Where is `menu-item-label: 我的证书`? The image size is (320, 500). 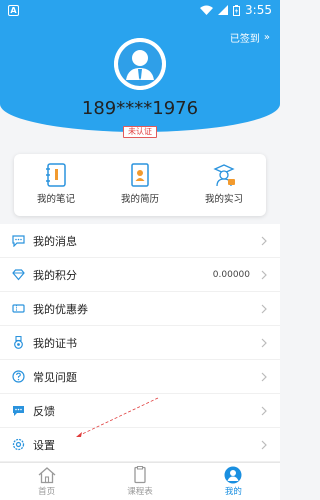
menu-item-label: 我的证书 is located at coordinates (55, 343).